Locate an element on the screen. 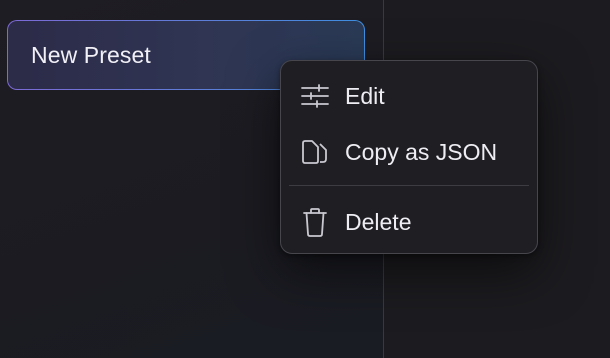 The height and width of the screenshot is (358, 610). menu-item-label: Copy as JSON is located at coordinates (421, 151).